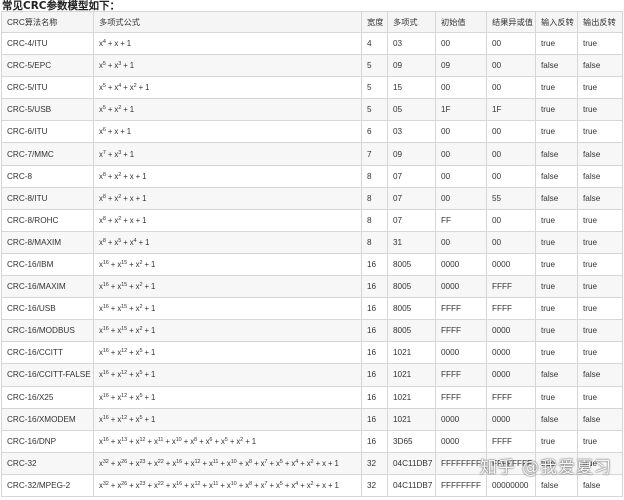 The image size is (624, 500). Describe the element at coordinates (227, 220) in the screenshot. I see `cell-polynomial-formula: x8 + x2 + x + 1` at that location.